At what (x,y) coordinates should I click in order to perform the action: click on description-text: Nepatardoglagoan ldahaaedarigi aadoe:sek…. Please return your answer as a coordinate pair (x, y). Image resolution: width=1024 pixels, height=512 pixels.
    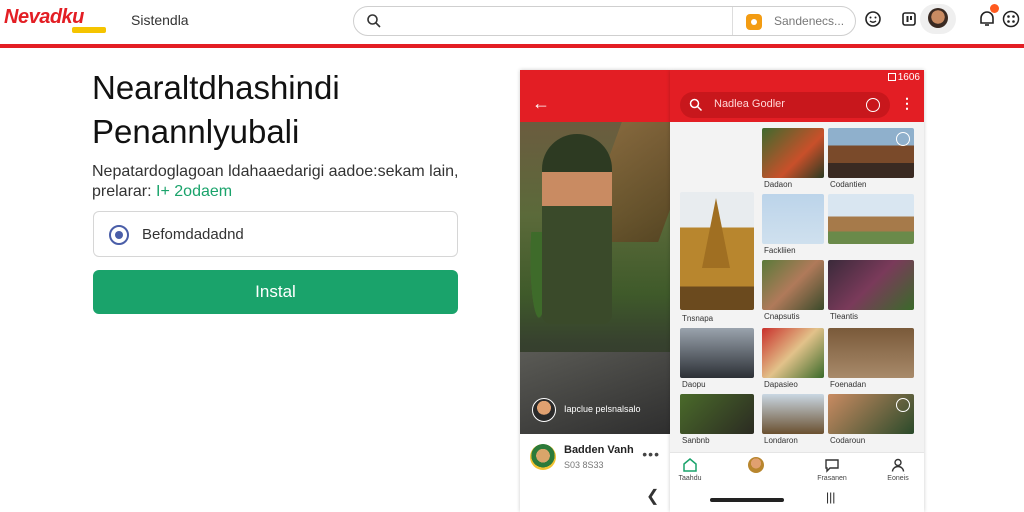
    Looking at the image, I should click on (275, 181).